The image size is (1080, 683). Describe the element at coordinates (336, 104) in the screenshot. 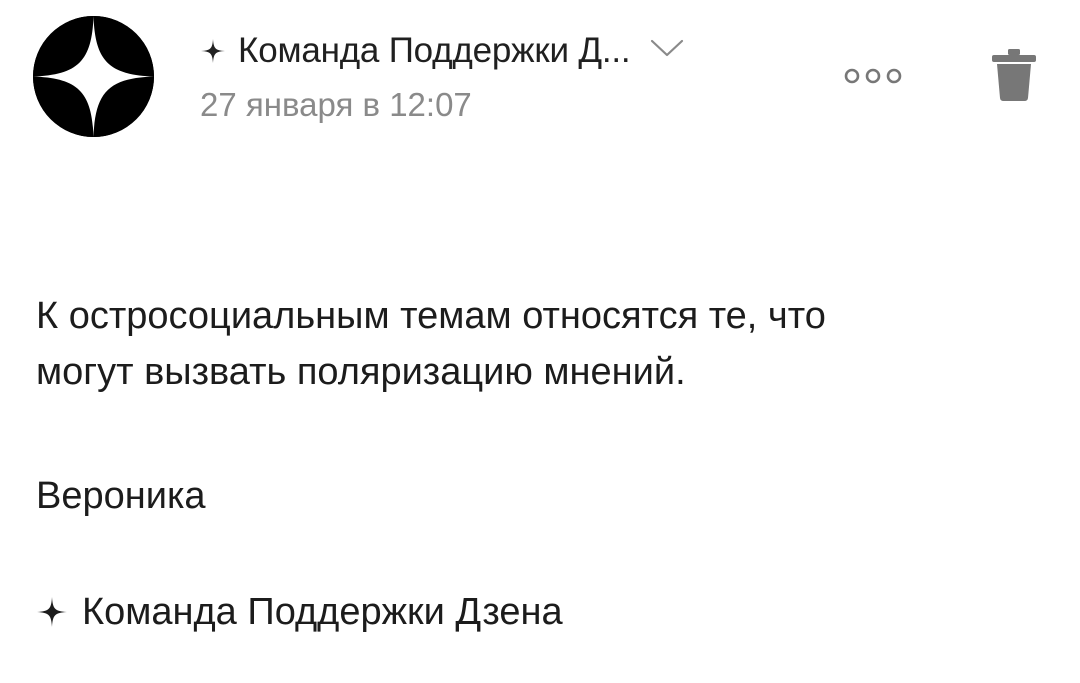

I see `message-date: 27 января в 12:07` at that location.